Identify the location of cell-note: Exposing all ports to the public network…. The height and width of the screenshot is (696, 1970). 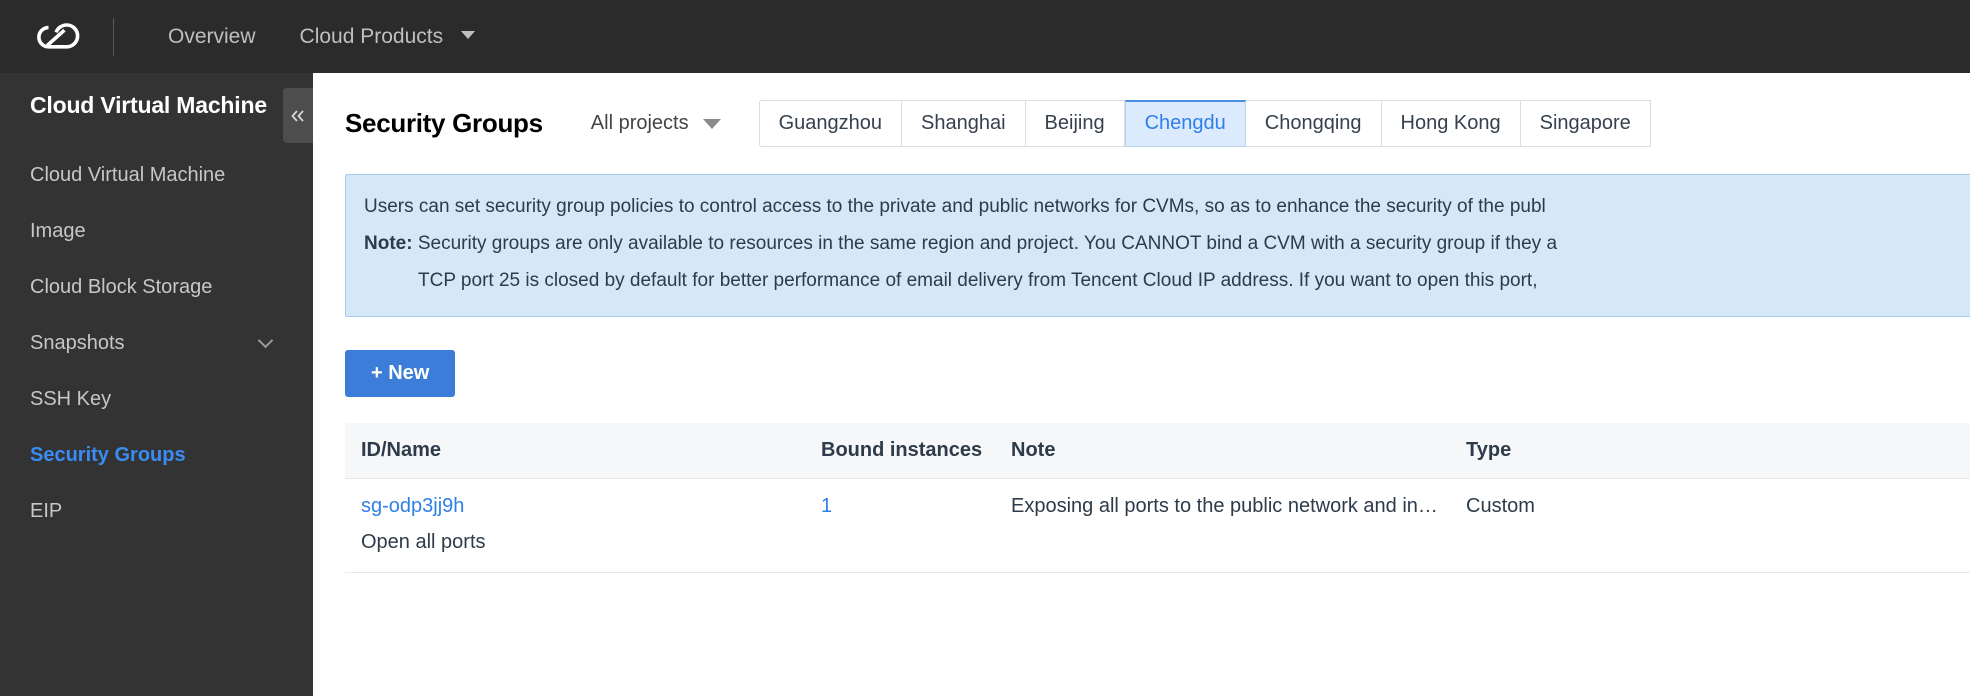
(1222, 525).